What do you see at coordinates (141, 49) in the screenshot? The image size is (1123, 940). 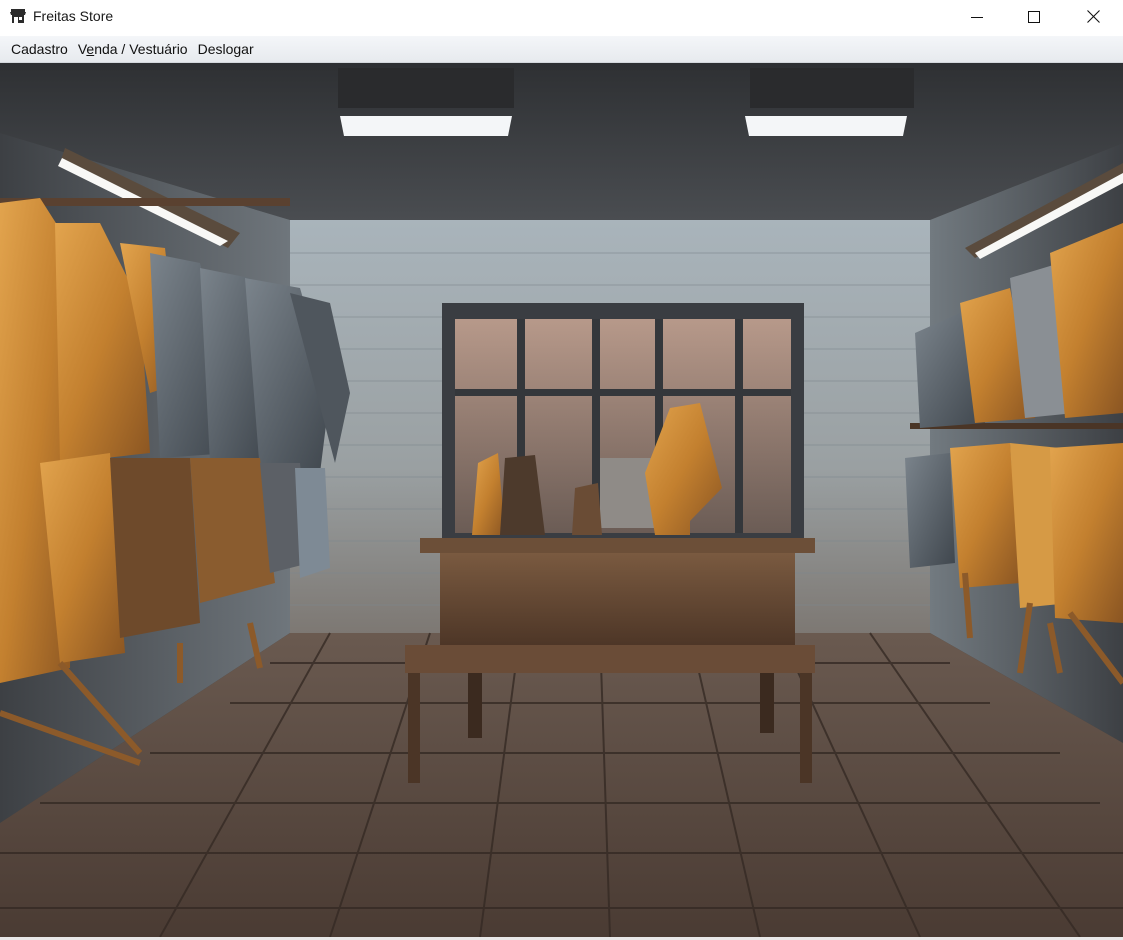 I see `menu-venda-label-rest: nda / Vestuário` at bounding box center [141, 49].